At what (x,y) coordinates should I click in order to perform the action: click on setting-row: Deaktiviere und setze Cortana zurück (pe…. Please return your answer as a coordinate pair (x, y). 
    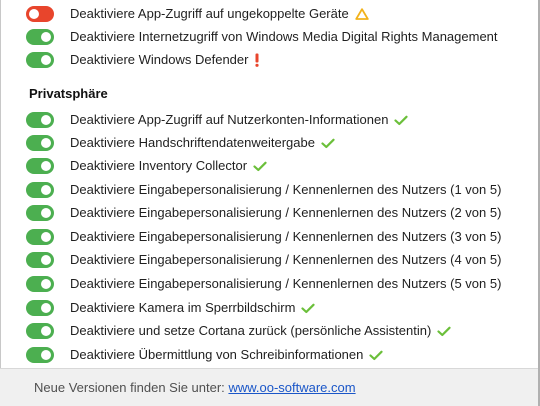
    Looking at the image, I should click on (238, 331).